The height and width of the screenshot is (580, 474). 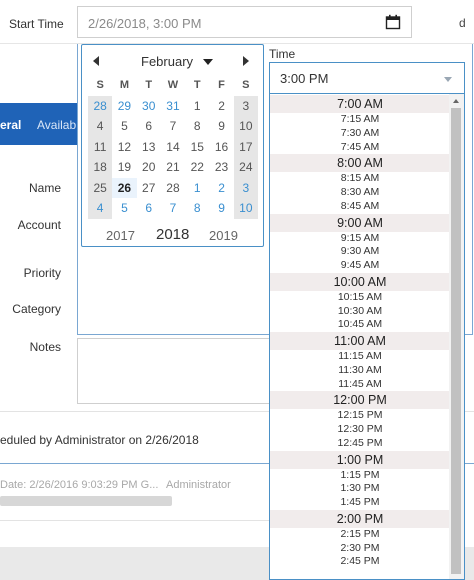 I want to click on calendar-day: 12, so click(x=124, y=147).